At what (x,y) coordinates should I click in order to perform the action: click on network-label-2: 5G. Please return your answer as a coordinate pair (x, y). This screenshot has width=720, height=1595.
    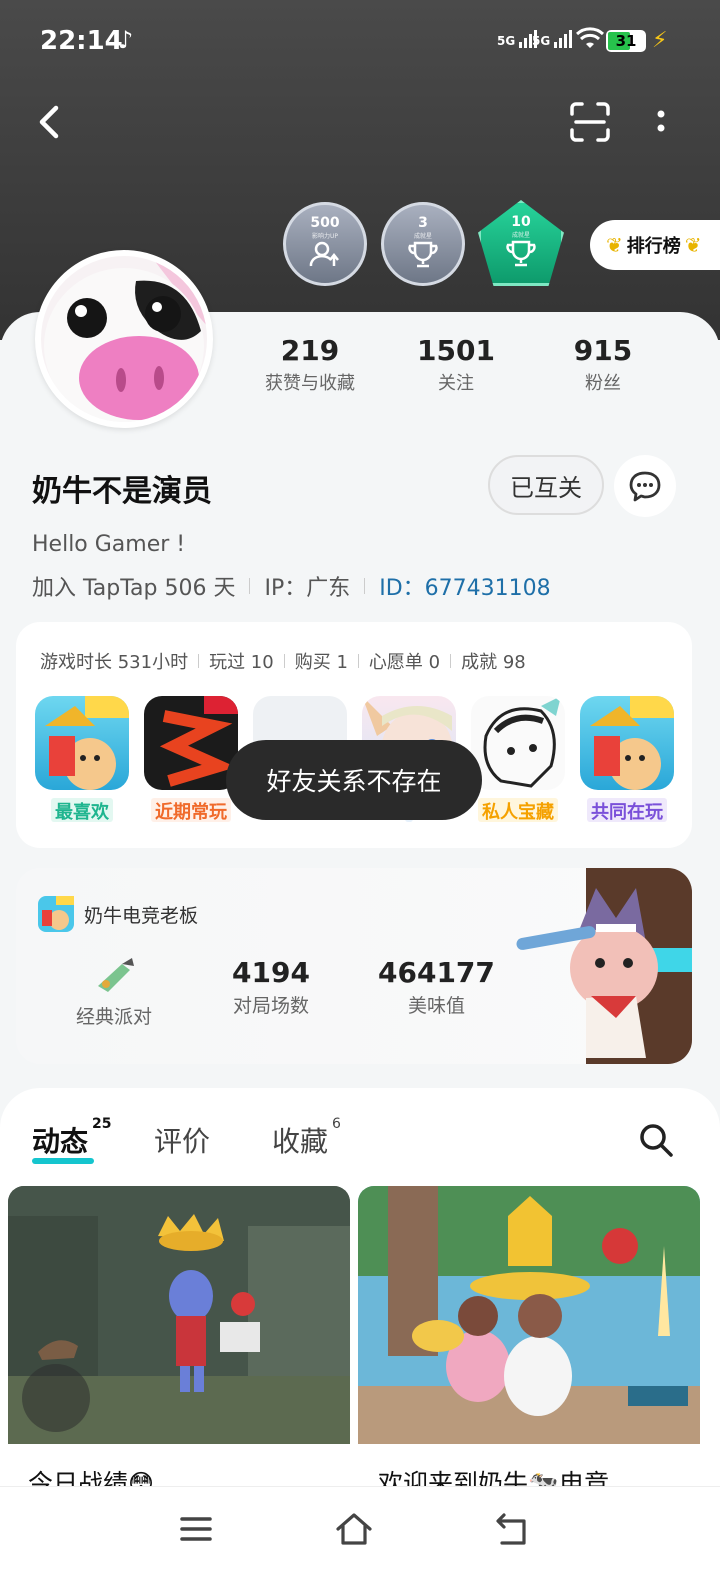
    Looking at the image, I should click on (541, 41).